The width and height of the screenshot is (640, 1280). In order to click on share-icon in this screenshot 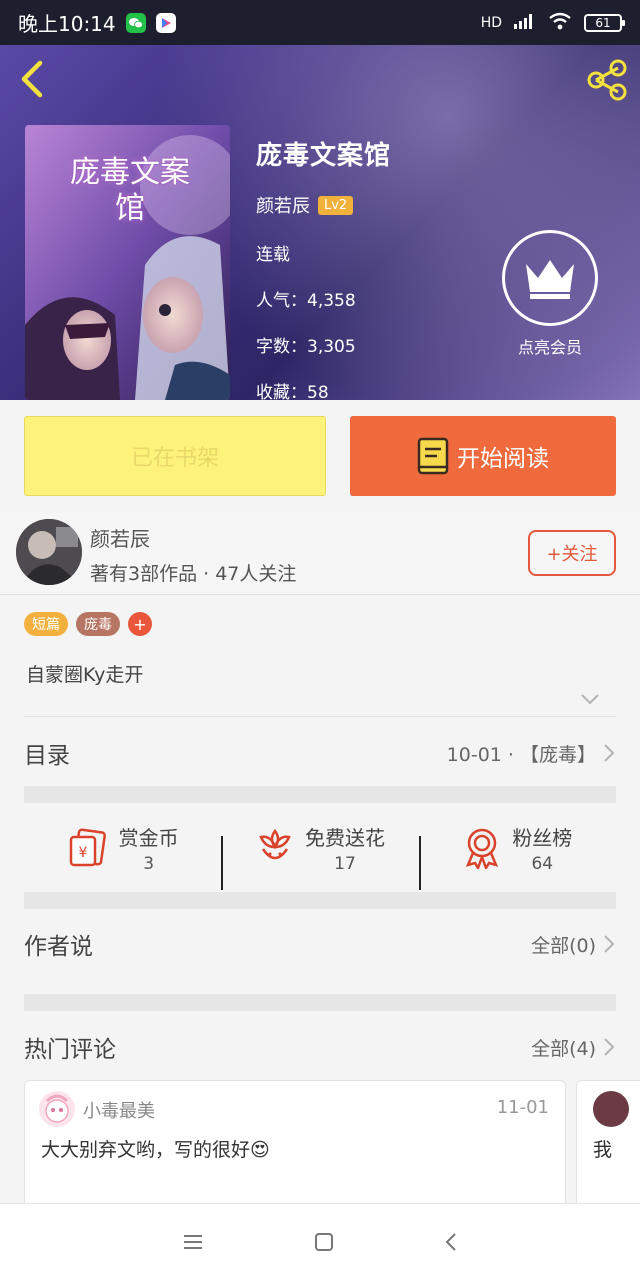, I will do `click(607, 80)`.